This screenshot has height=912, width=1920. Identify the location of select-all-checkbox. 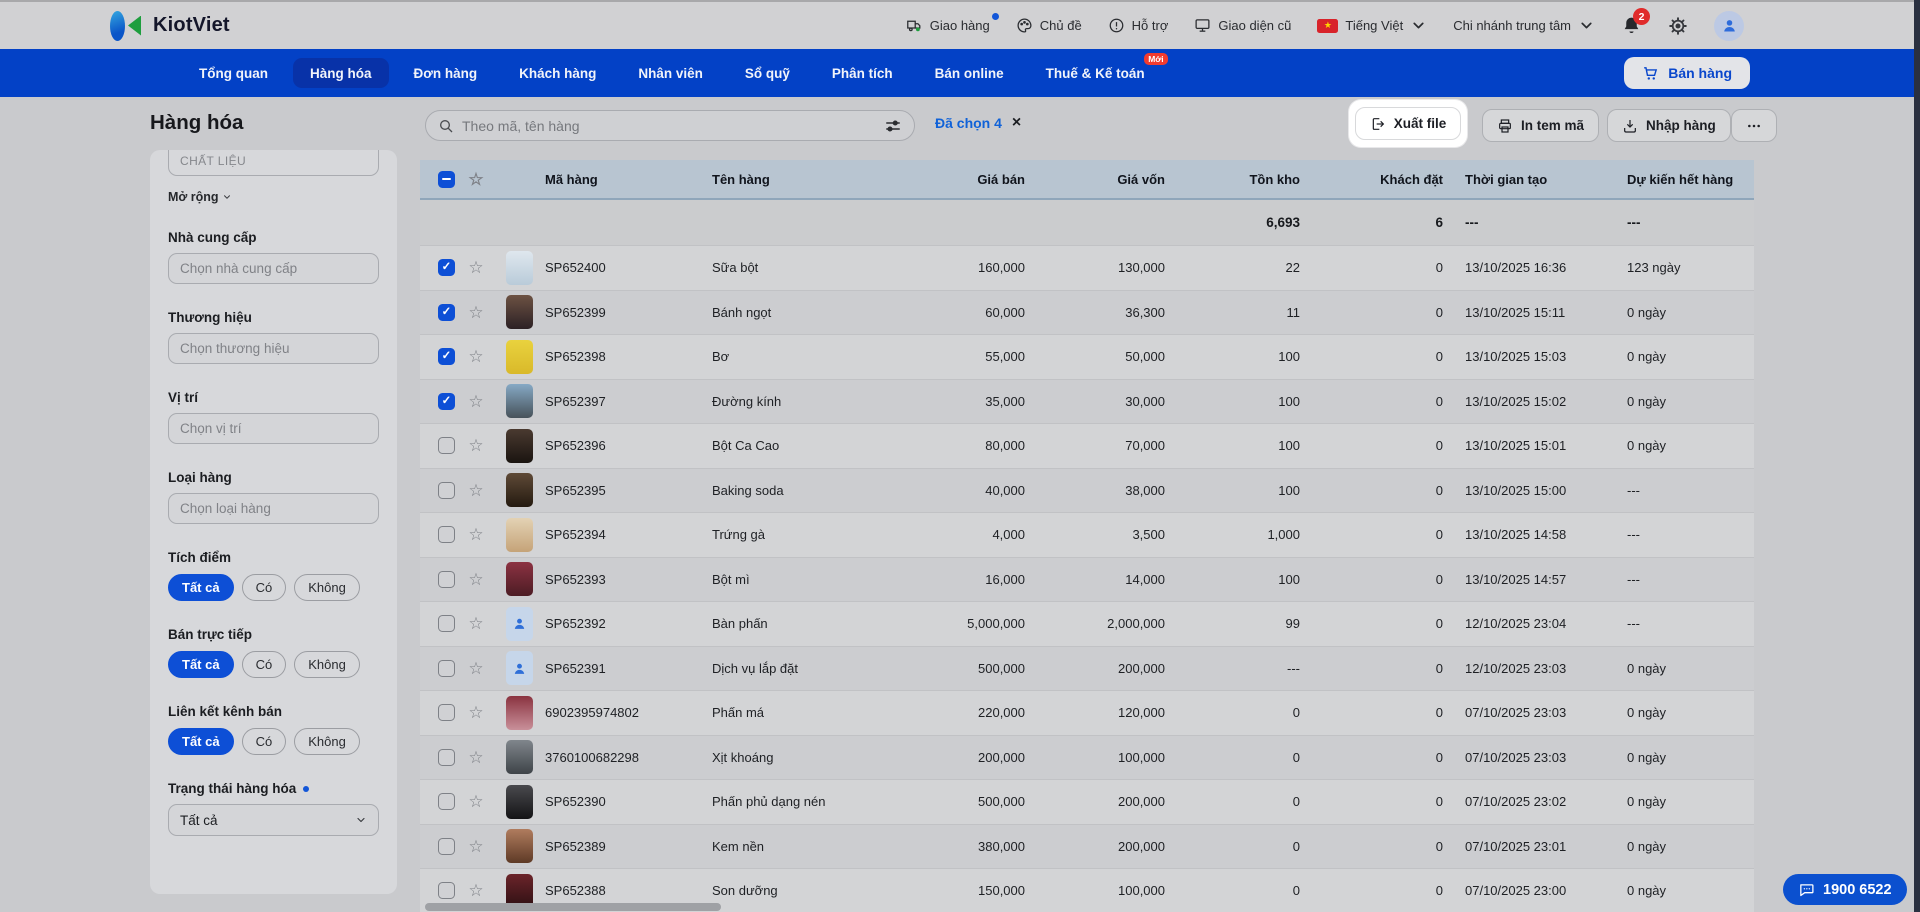
(446, 179).